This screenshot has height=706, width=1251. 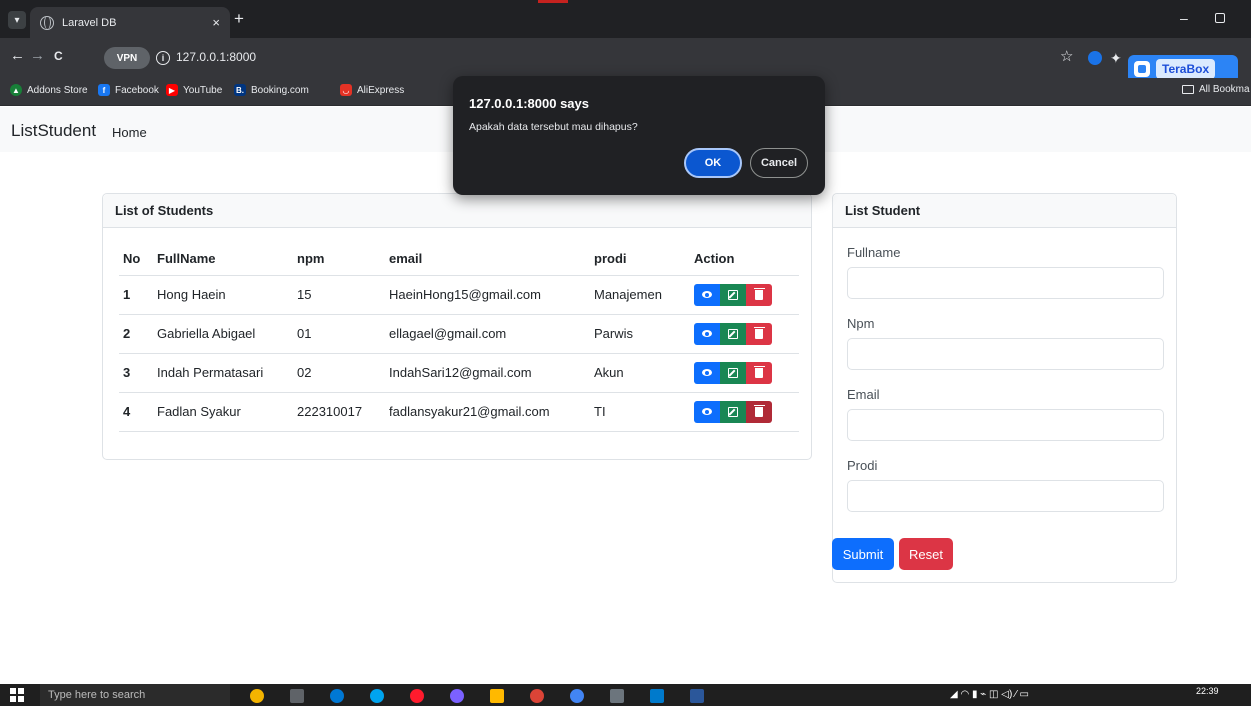 I want to click on nav-link-home: Home, so click(x=129, y=132).